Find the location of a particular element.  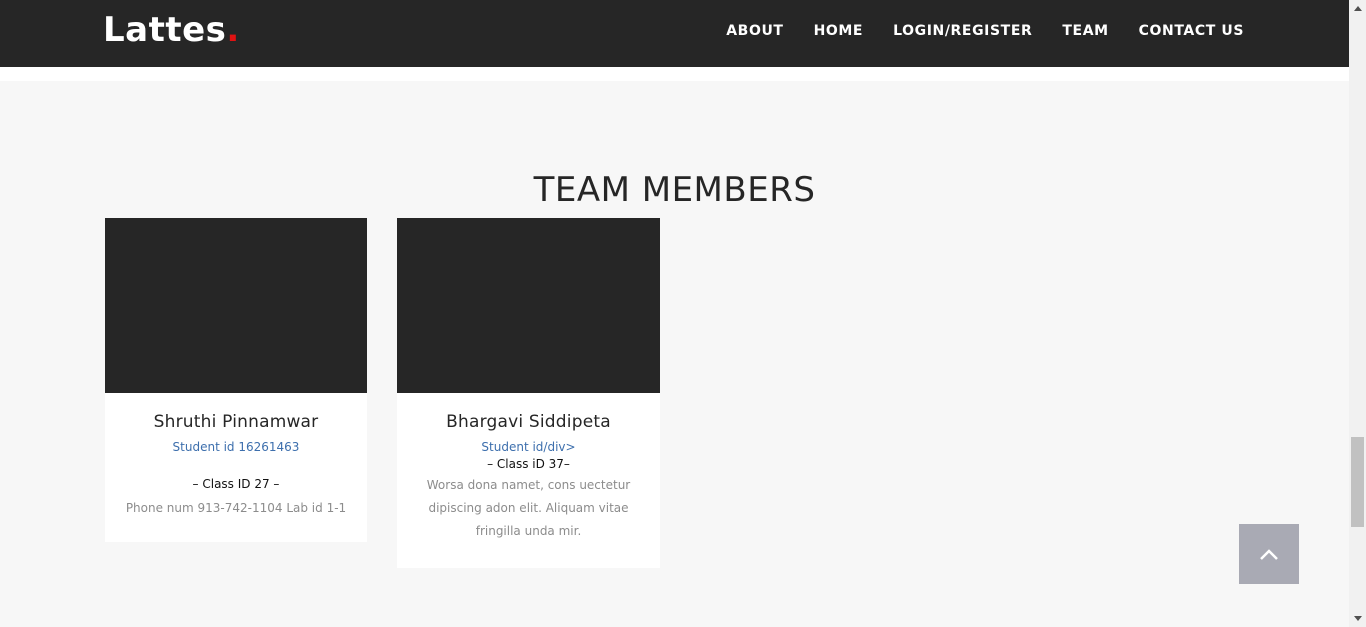

brand-name: Lattes is located at coordinates (165, 30).